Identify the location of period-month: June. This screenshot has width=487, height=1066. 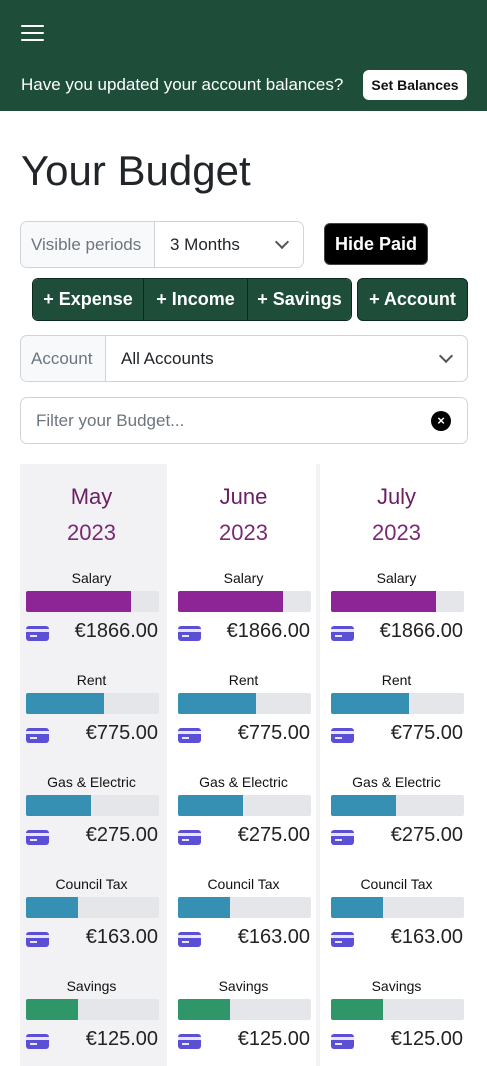
(243, 496).